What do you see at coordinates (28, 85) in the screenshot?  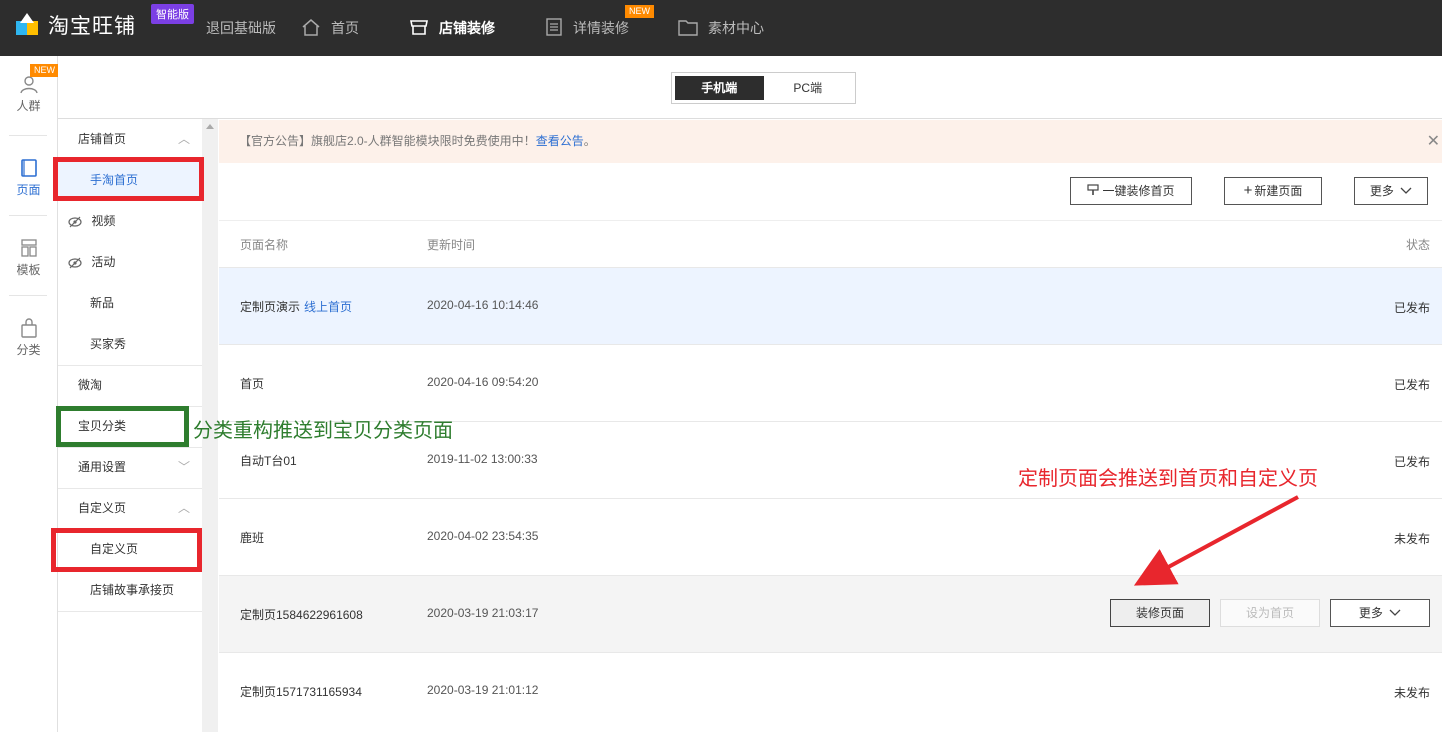 I see `user-icon` at bounding box center [28, 85].